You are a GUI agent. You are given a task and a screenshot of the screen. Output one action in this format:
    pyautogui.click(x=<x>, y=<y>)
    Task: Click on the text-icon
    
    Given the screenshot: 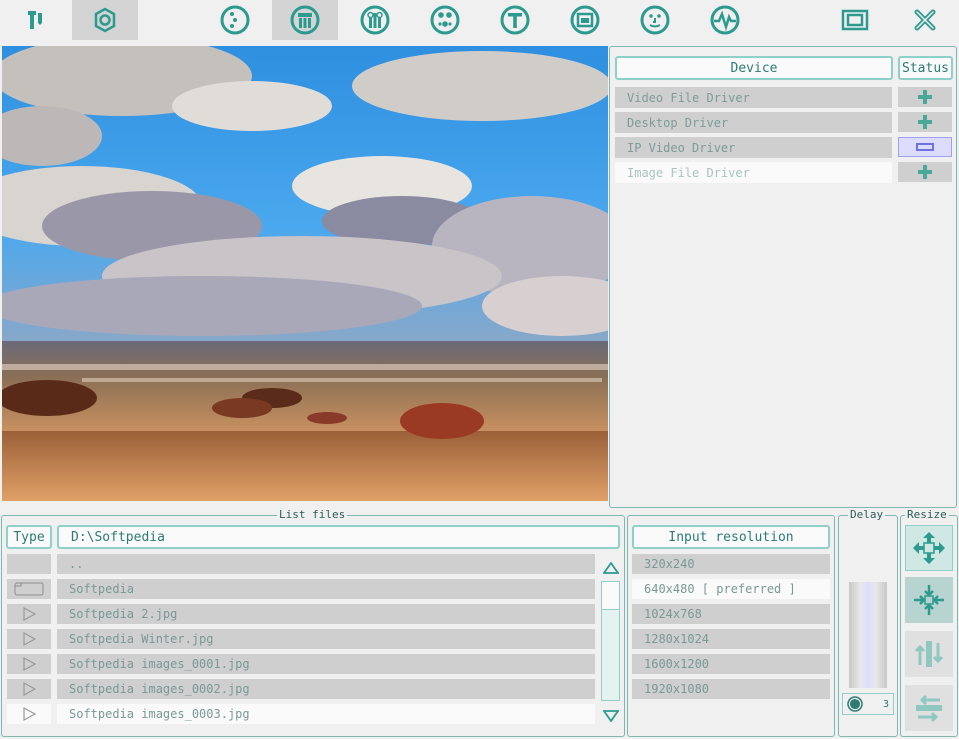 What is the action you would take?
    pyautogui.click(x=515, y=20)
    